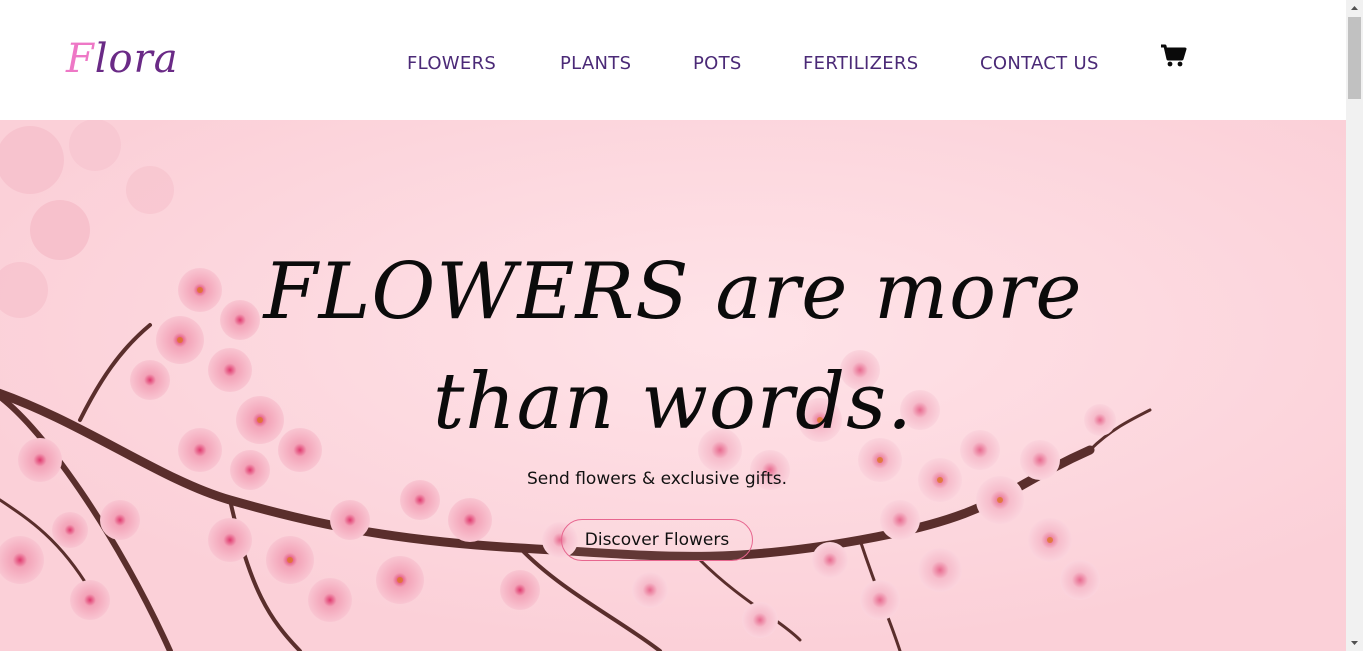 The width and height of the screenshot is (1363, 651). What do you see at coordinates (1354, 58) in the screenshot?
I see `scrollbar-thumb` at bounding box center [1354, 58].